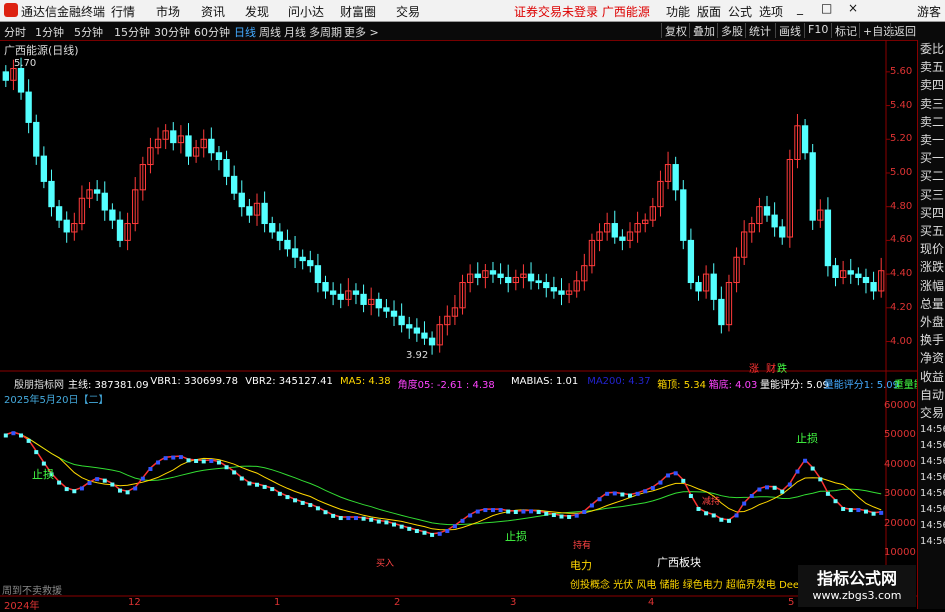 The height and width of the screenshot is (612, 945). What do you see at coordinates (931, 413) in the screenshot?
I see `quote-panel-item: 交易` at bounding box center [931, 413].